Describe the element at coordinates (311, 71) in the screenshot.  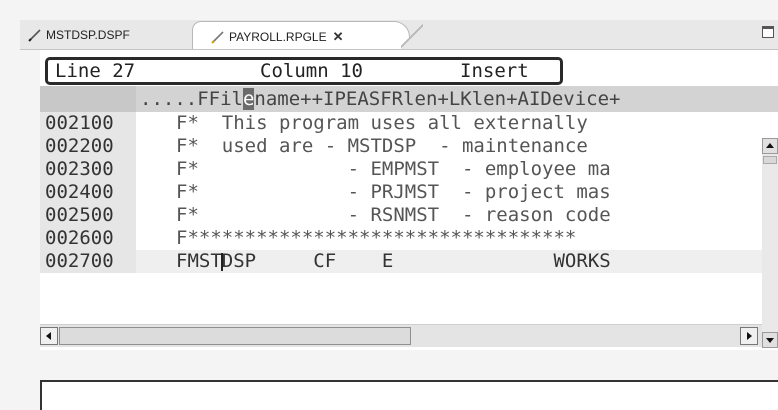
I see `status-column: Column 10` at that location.